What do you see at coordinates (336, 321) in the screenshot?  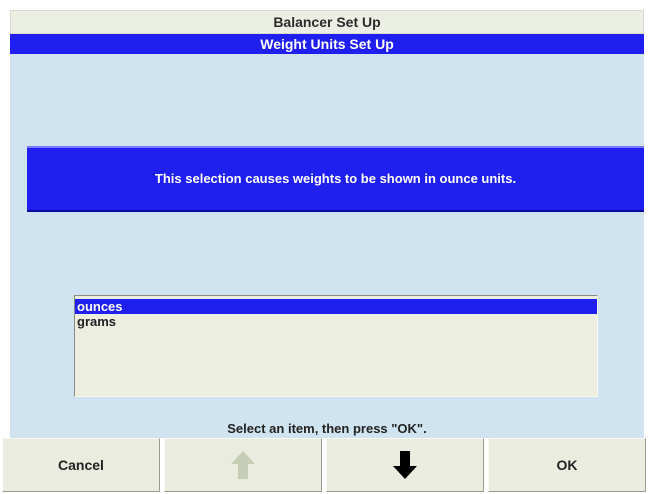 I see `list-item-grams: grams` at bounding box center [336, 321].